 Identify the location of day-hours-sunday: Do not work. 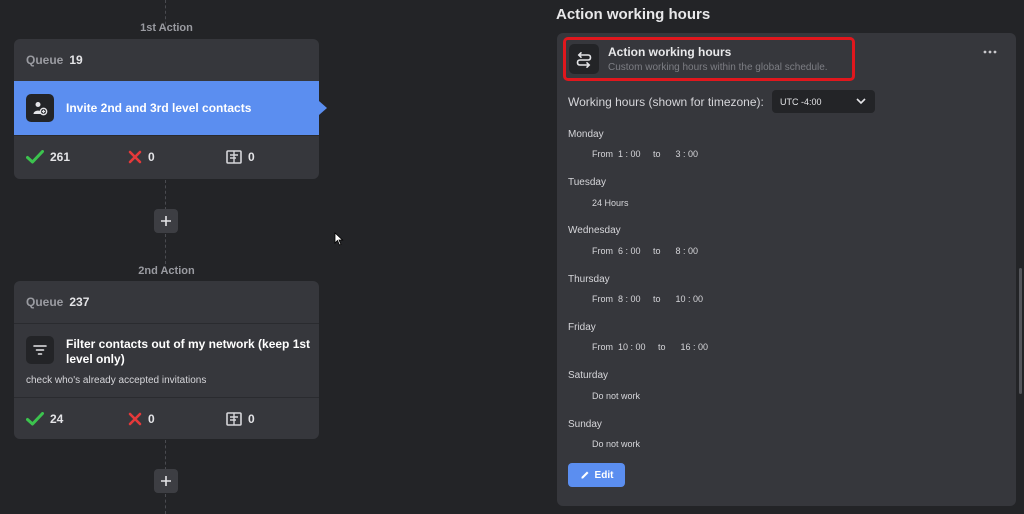
(616, 444).